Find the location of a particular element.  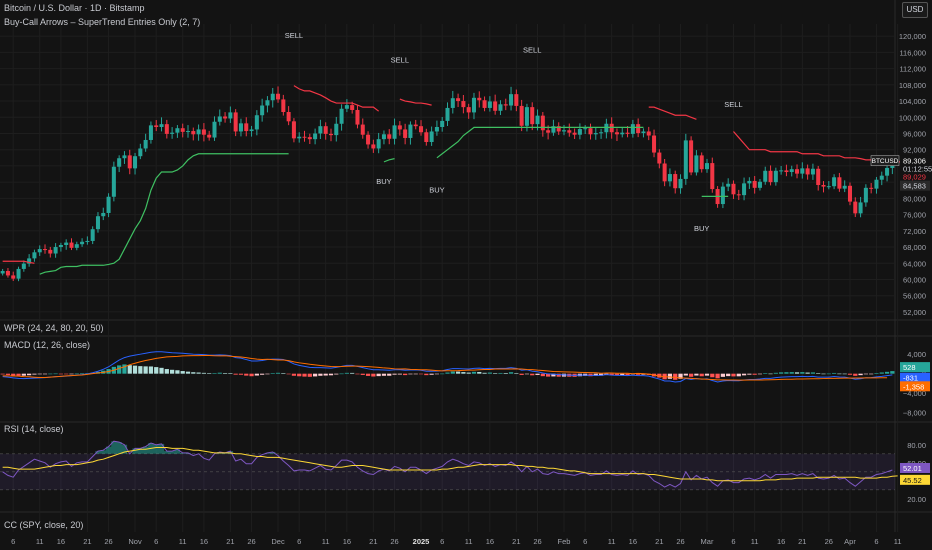

macd-legend: MACD (12, 26, close) is located at coordinates (47, 345).